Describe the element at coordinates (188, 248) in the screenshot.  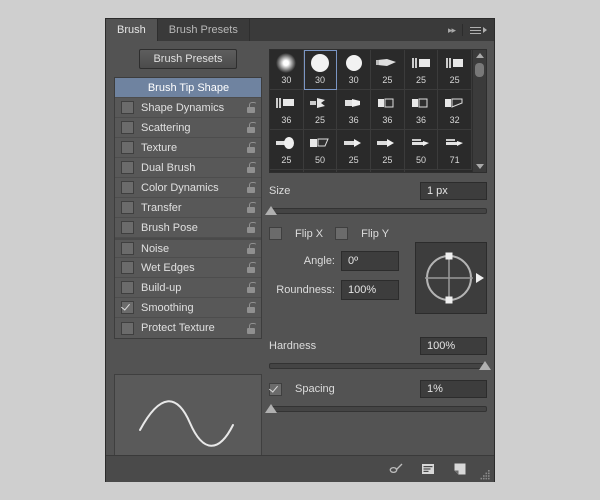
I see `option-row-noise: Noise` at that location.